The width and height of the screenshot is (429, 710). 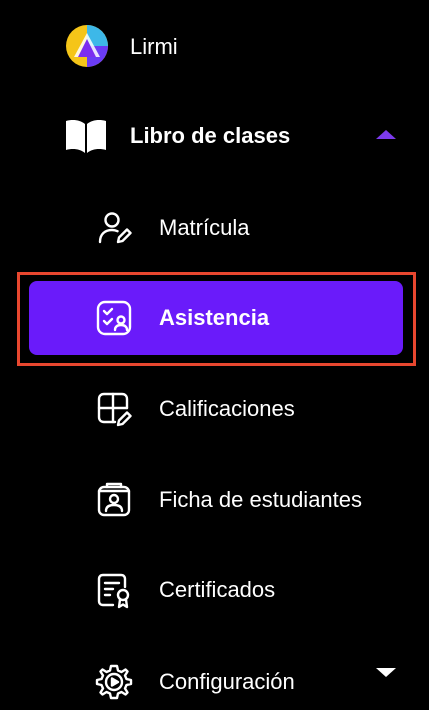 What do you see at coordinates (114, 500) in the screenshot?
I see `student-card-icon` at bounding box center [114, 500].